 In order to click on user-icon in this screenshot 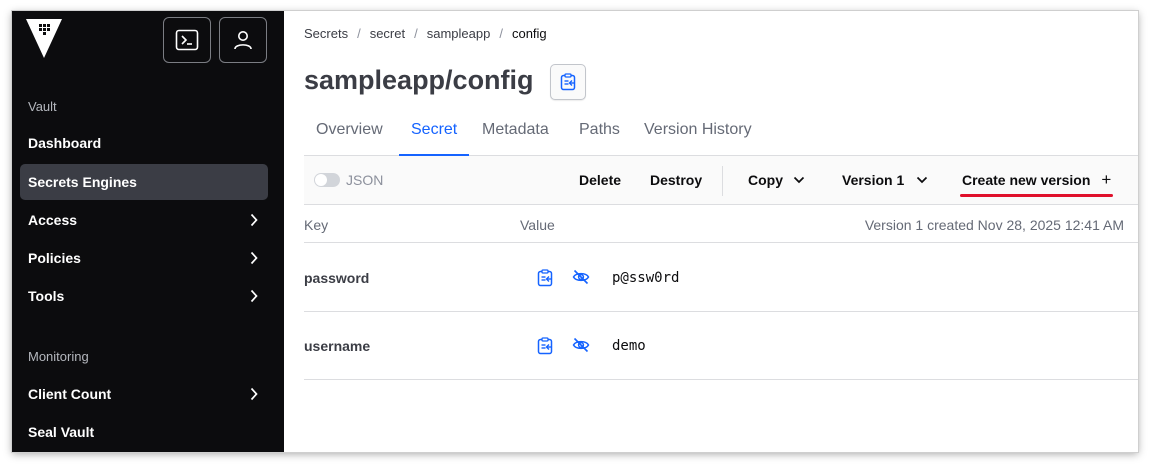, I will do `click(243, 40)`.